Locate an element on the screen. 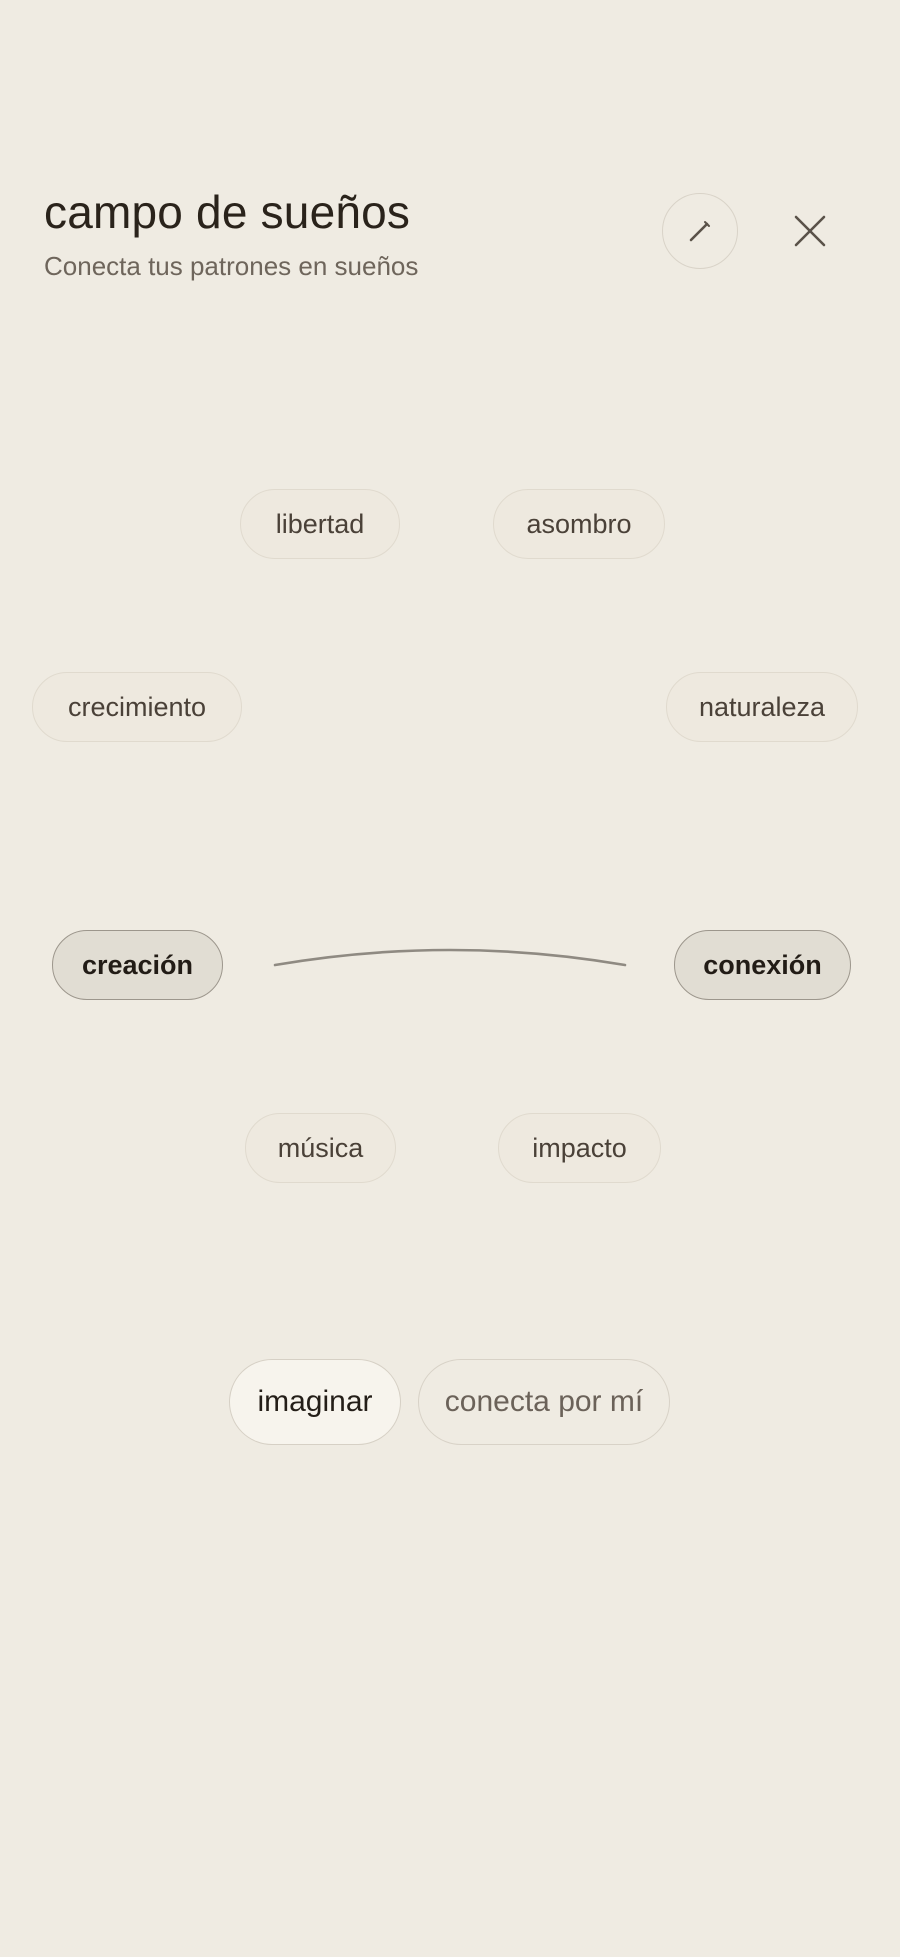 This screenshot has height=1957, width=900. chip-creacion: creación is located at coordinates (137, 965).